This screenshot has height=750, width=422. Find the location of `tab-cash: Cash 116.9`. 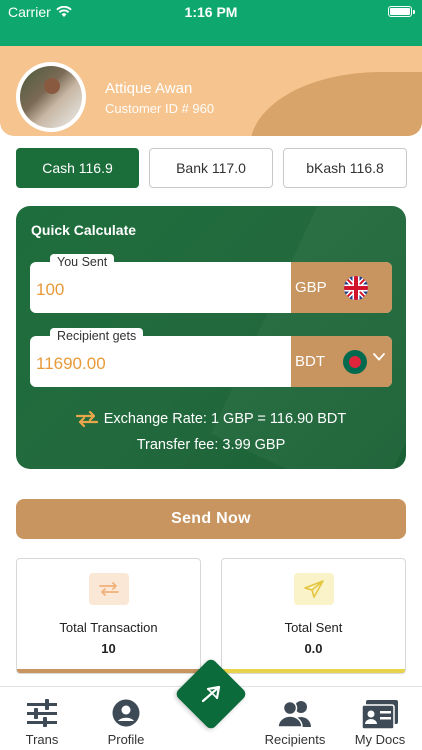

tab-cash: Cash 116.9 is located at coordinates (77, 168).